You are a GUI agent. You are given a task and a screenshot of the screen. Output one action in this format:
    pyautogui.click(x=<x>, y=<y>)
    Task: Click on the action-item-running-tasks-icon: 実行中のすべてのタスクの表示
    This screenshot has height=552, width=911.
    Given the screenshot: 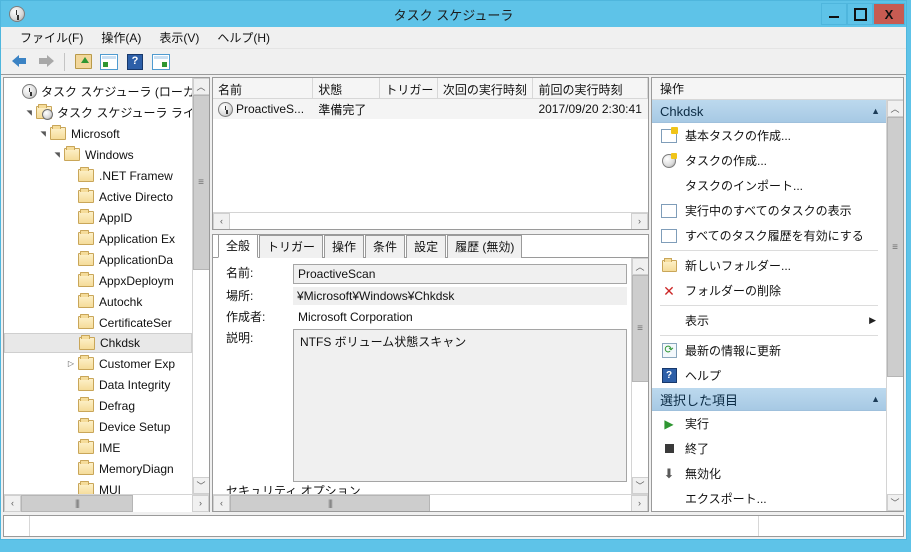 What is the action you would take?
    pyautogui.click(x=769, y=210)
    